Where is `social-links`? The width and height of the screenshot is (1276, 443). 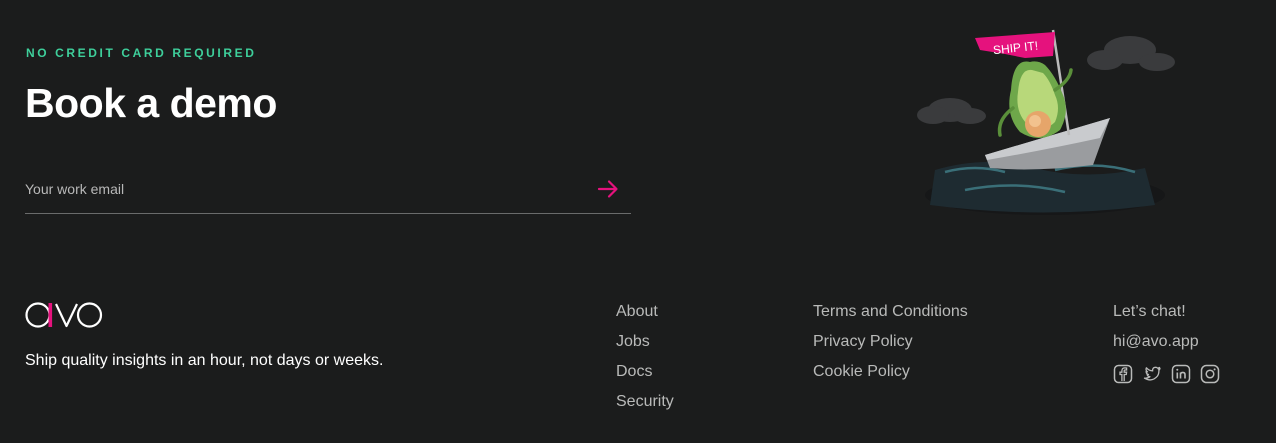
social-links is located at coordinates (1166, 374).